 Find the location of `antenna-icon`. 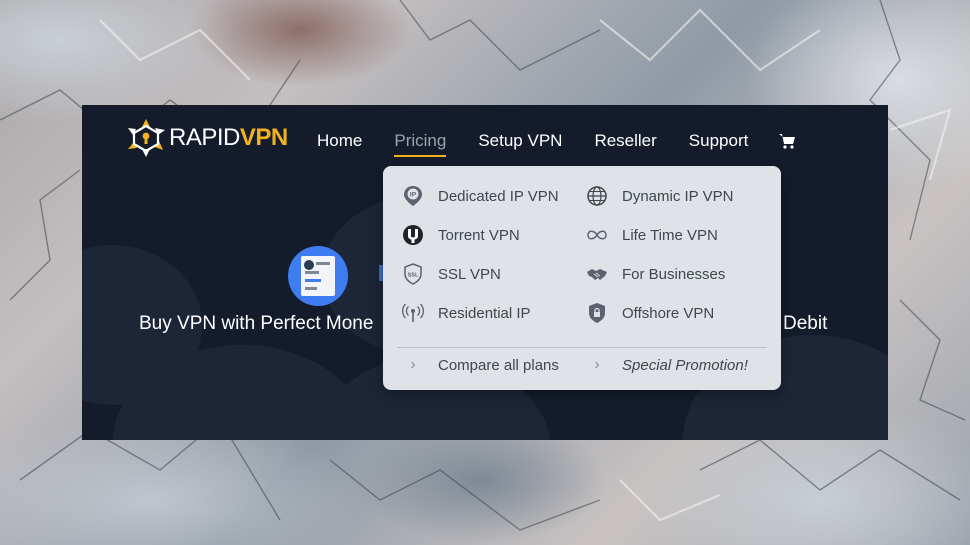

antenna-icon is located at coordinates (413, 313).